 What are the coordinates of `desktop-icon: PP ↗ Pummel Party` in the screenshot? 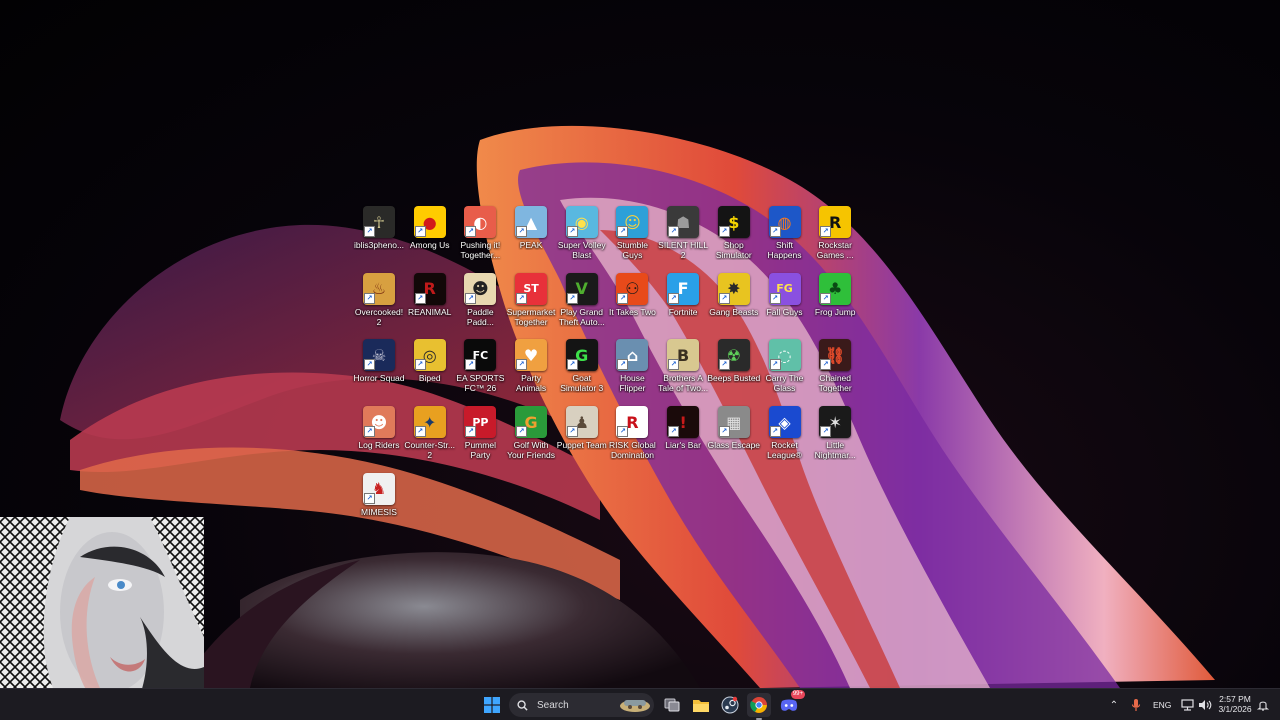 It's located at (480, 436).